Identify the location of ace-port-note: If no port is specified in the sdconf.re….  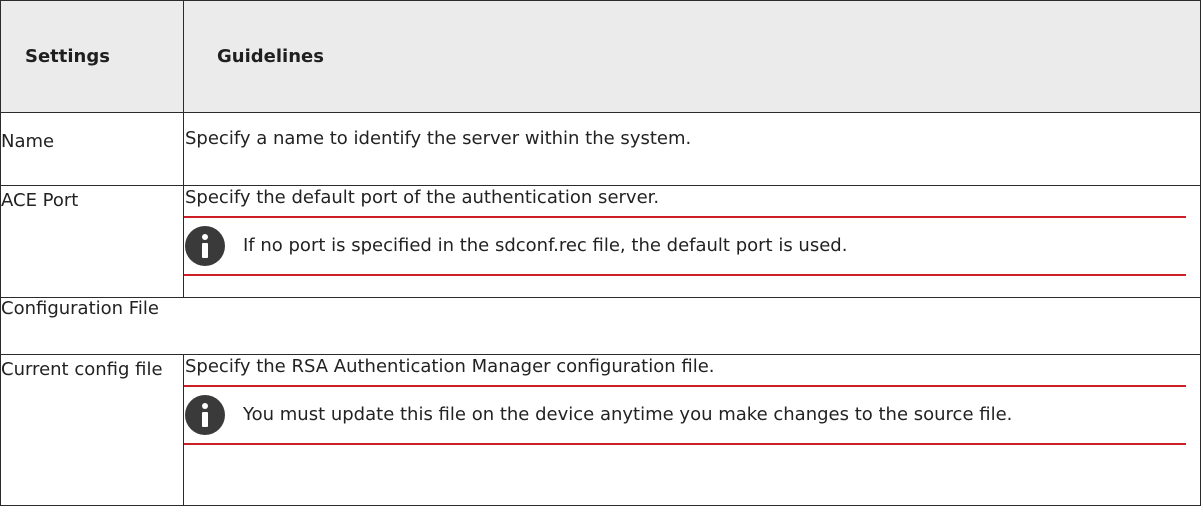
(692, 246).